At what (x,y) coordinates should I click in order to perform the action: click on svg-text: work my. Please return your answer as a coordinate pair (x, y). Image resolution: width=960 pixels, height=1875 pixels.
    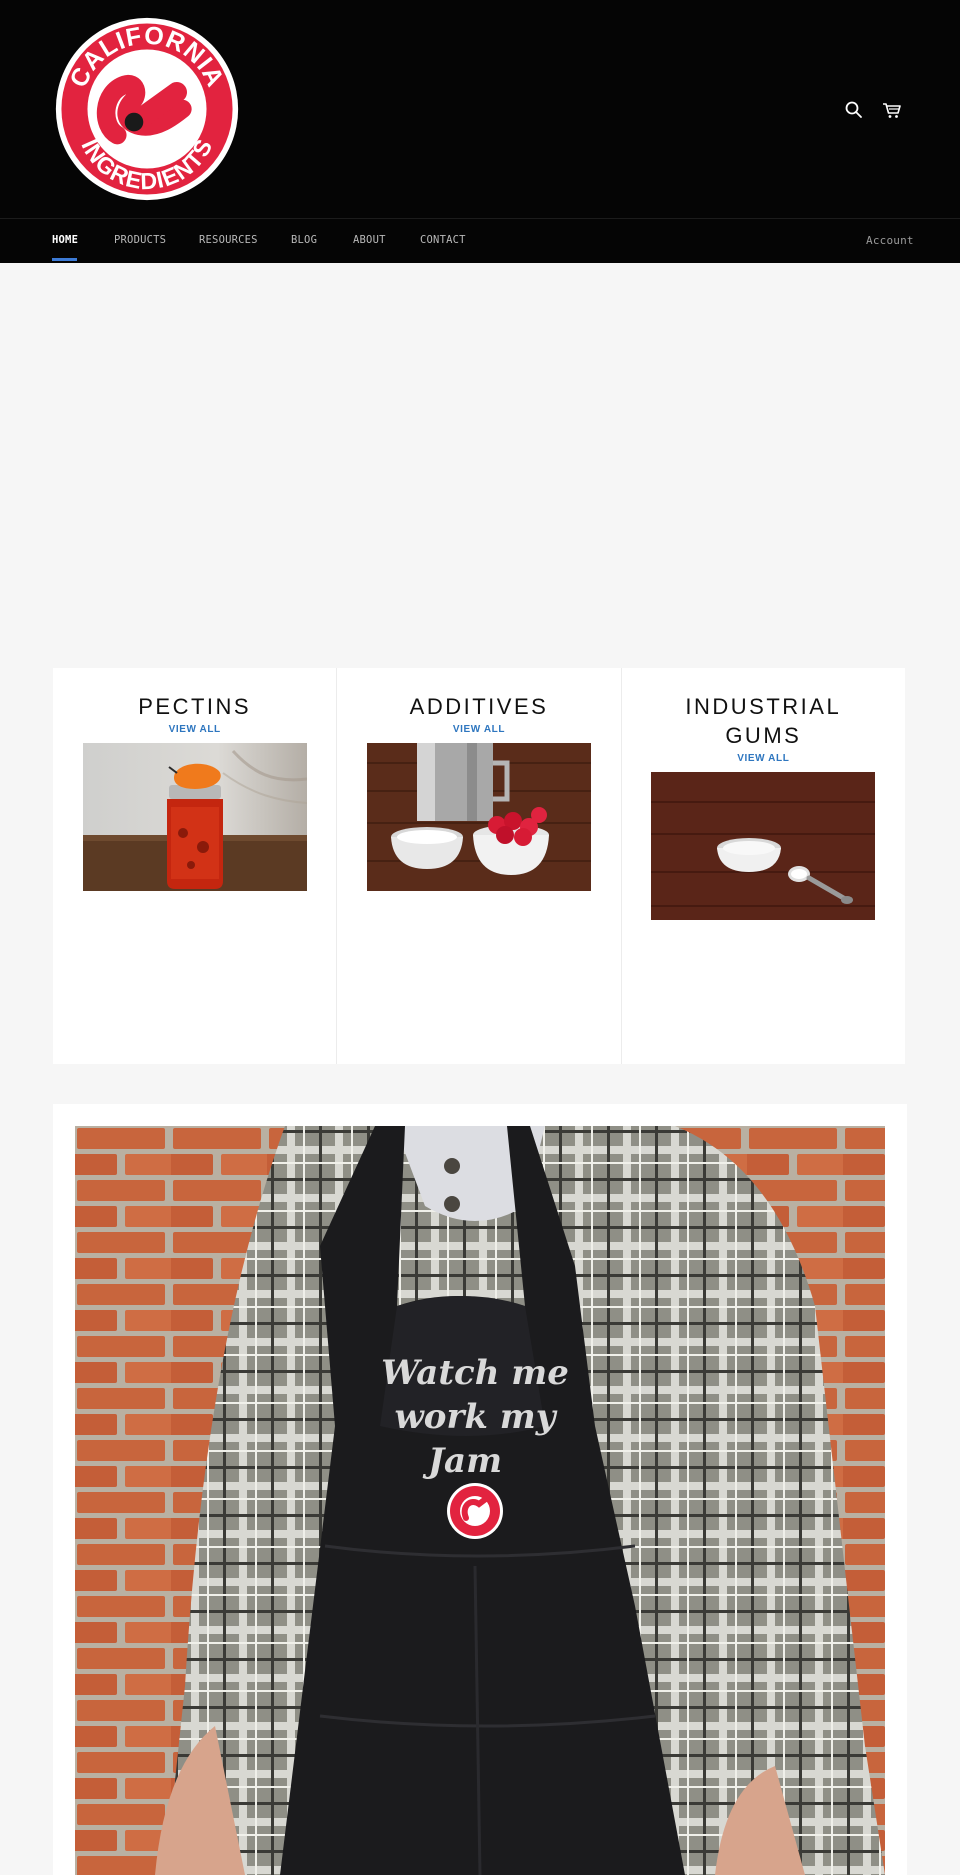
    Looking at the image, I should click on (476, 1417).